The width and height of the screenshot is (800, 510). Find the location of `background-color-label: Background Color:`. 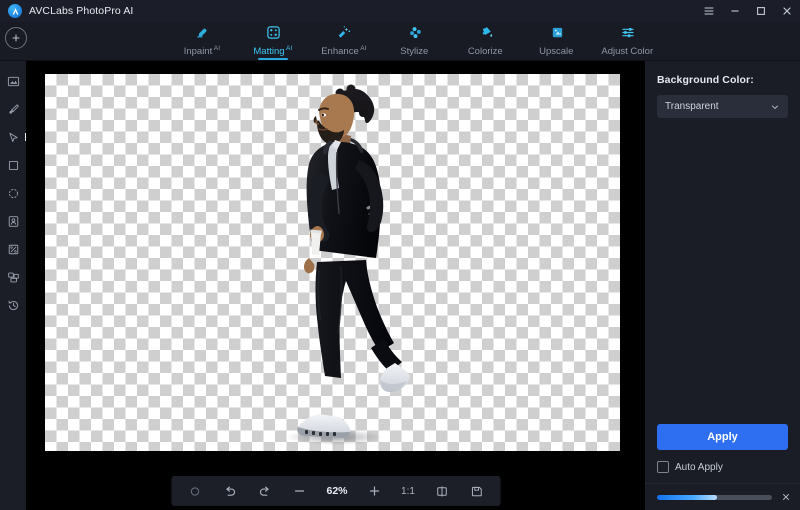

background-color-label: Background Color: is located at coordinates (705, 80).